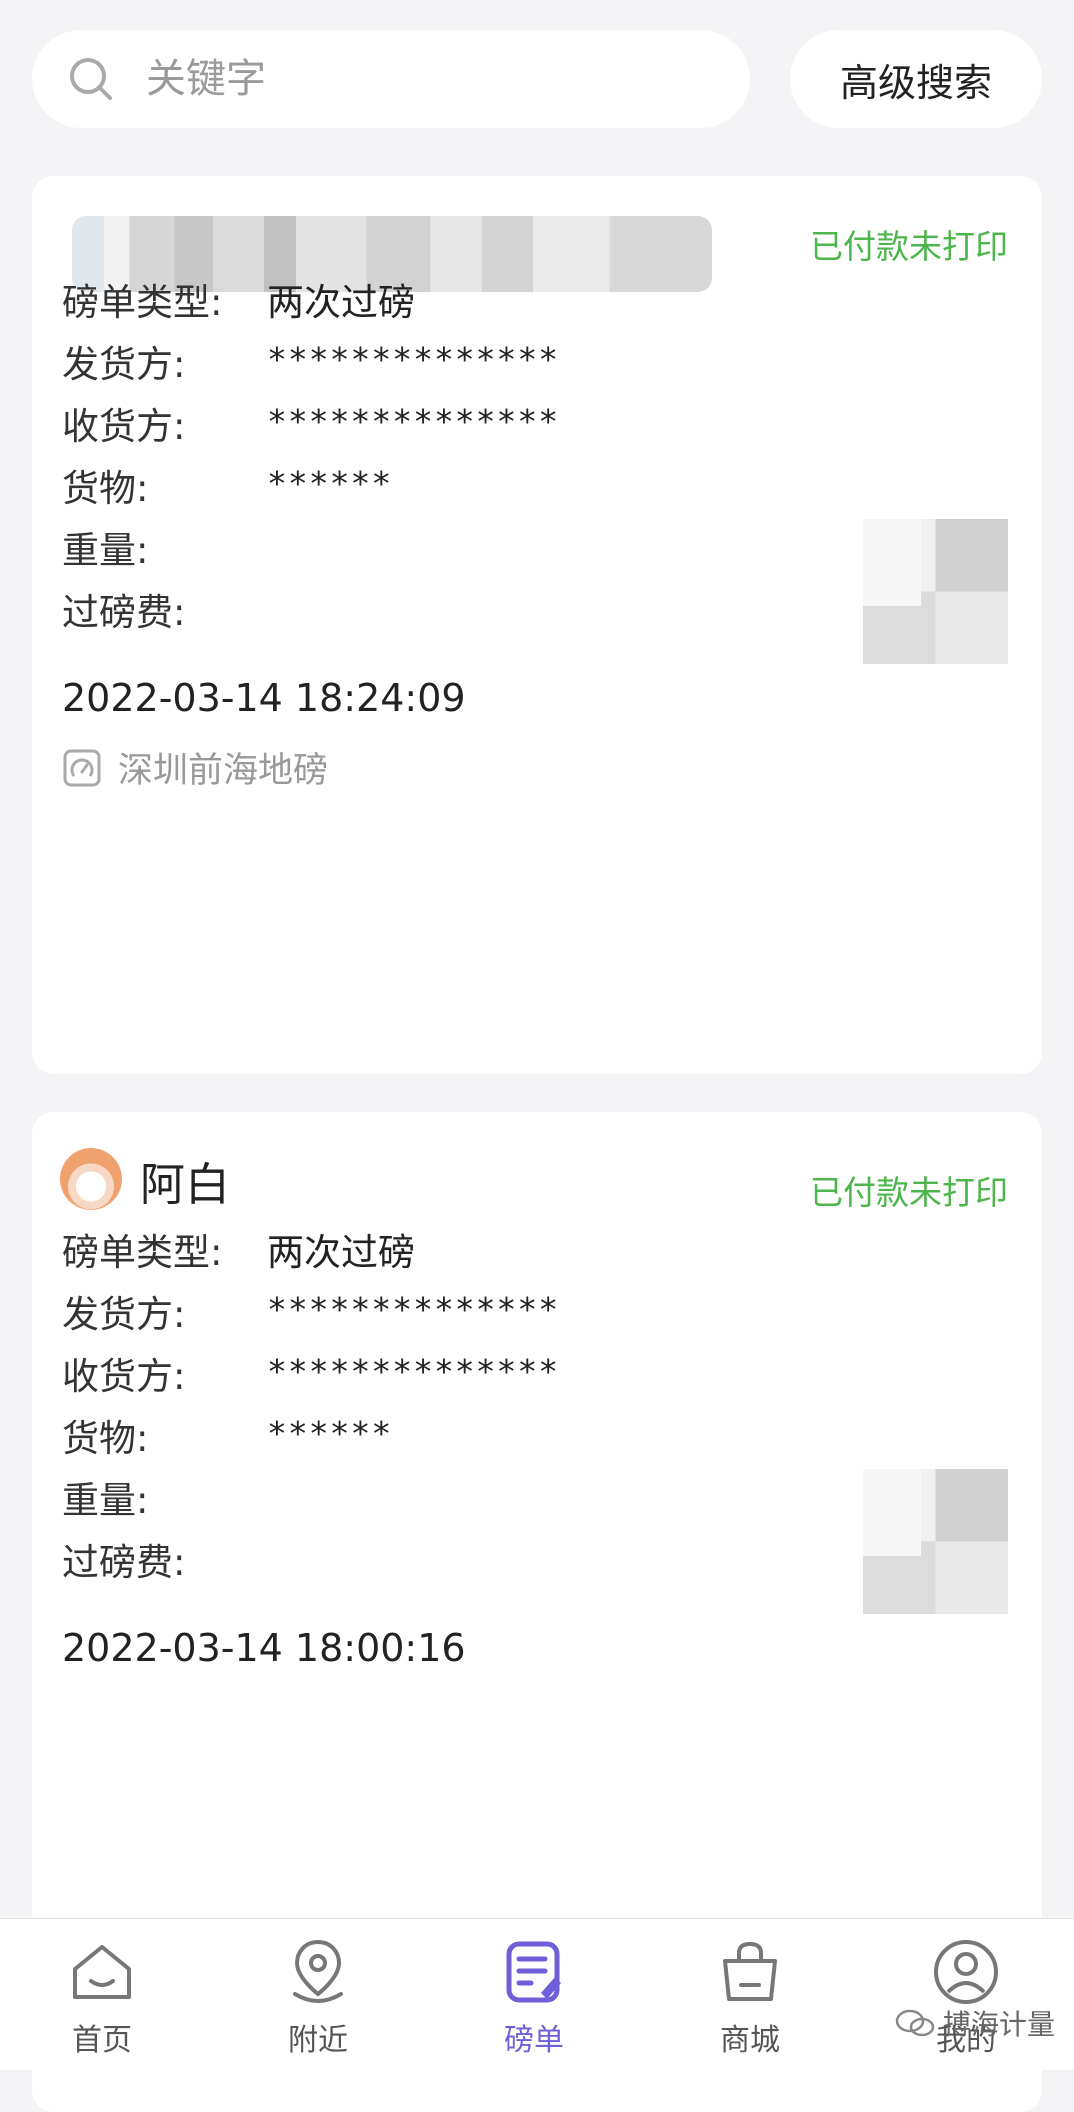  I want to click on search-input, so click(396, 79).